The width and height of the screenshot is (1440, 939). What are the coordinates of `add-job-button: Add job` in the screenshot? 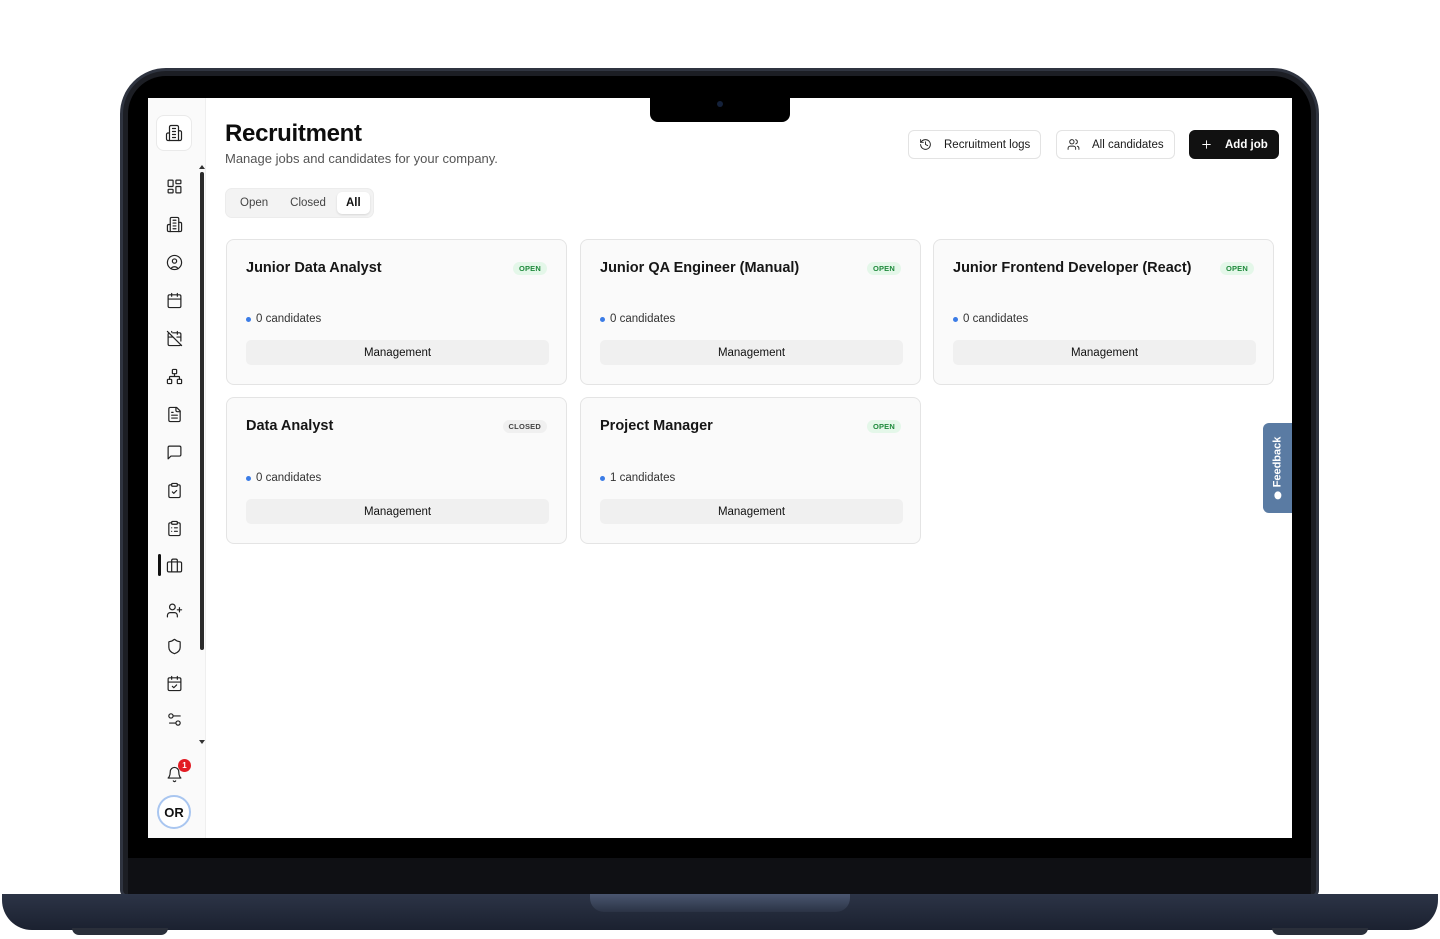 It's located at (1234, 144).